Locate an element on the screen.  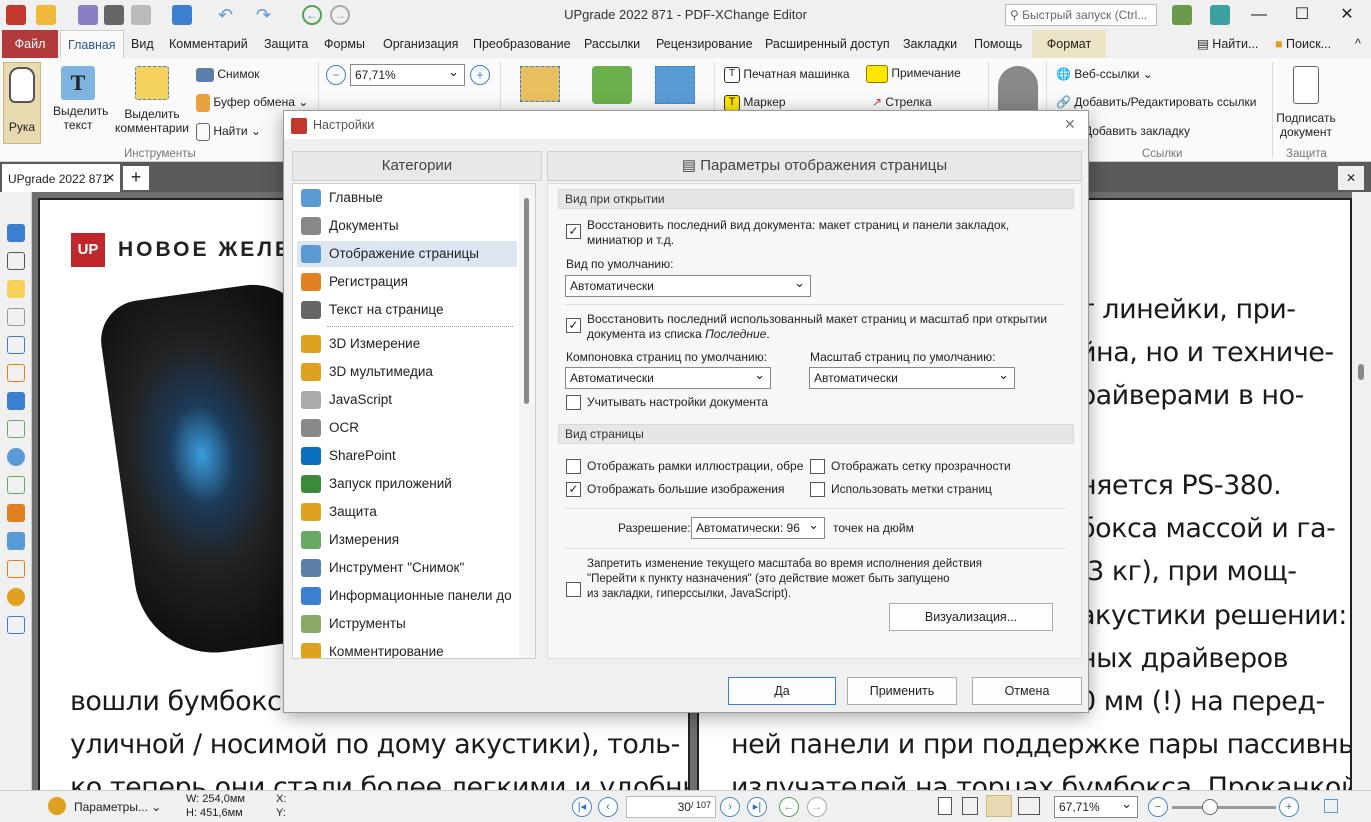
zoom-slider is located at coordinates (1224, 807).